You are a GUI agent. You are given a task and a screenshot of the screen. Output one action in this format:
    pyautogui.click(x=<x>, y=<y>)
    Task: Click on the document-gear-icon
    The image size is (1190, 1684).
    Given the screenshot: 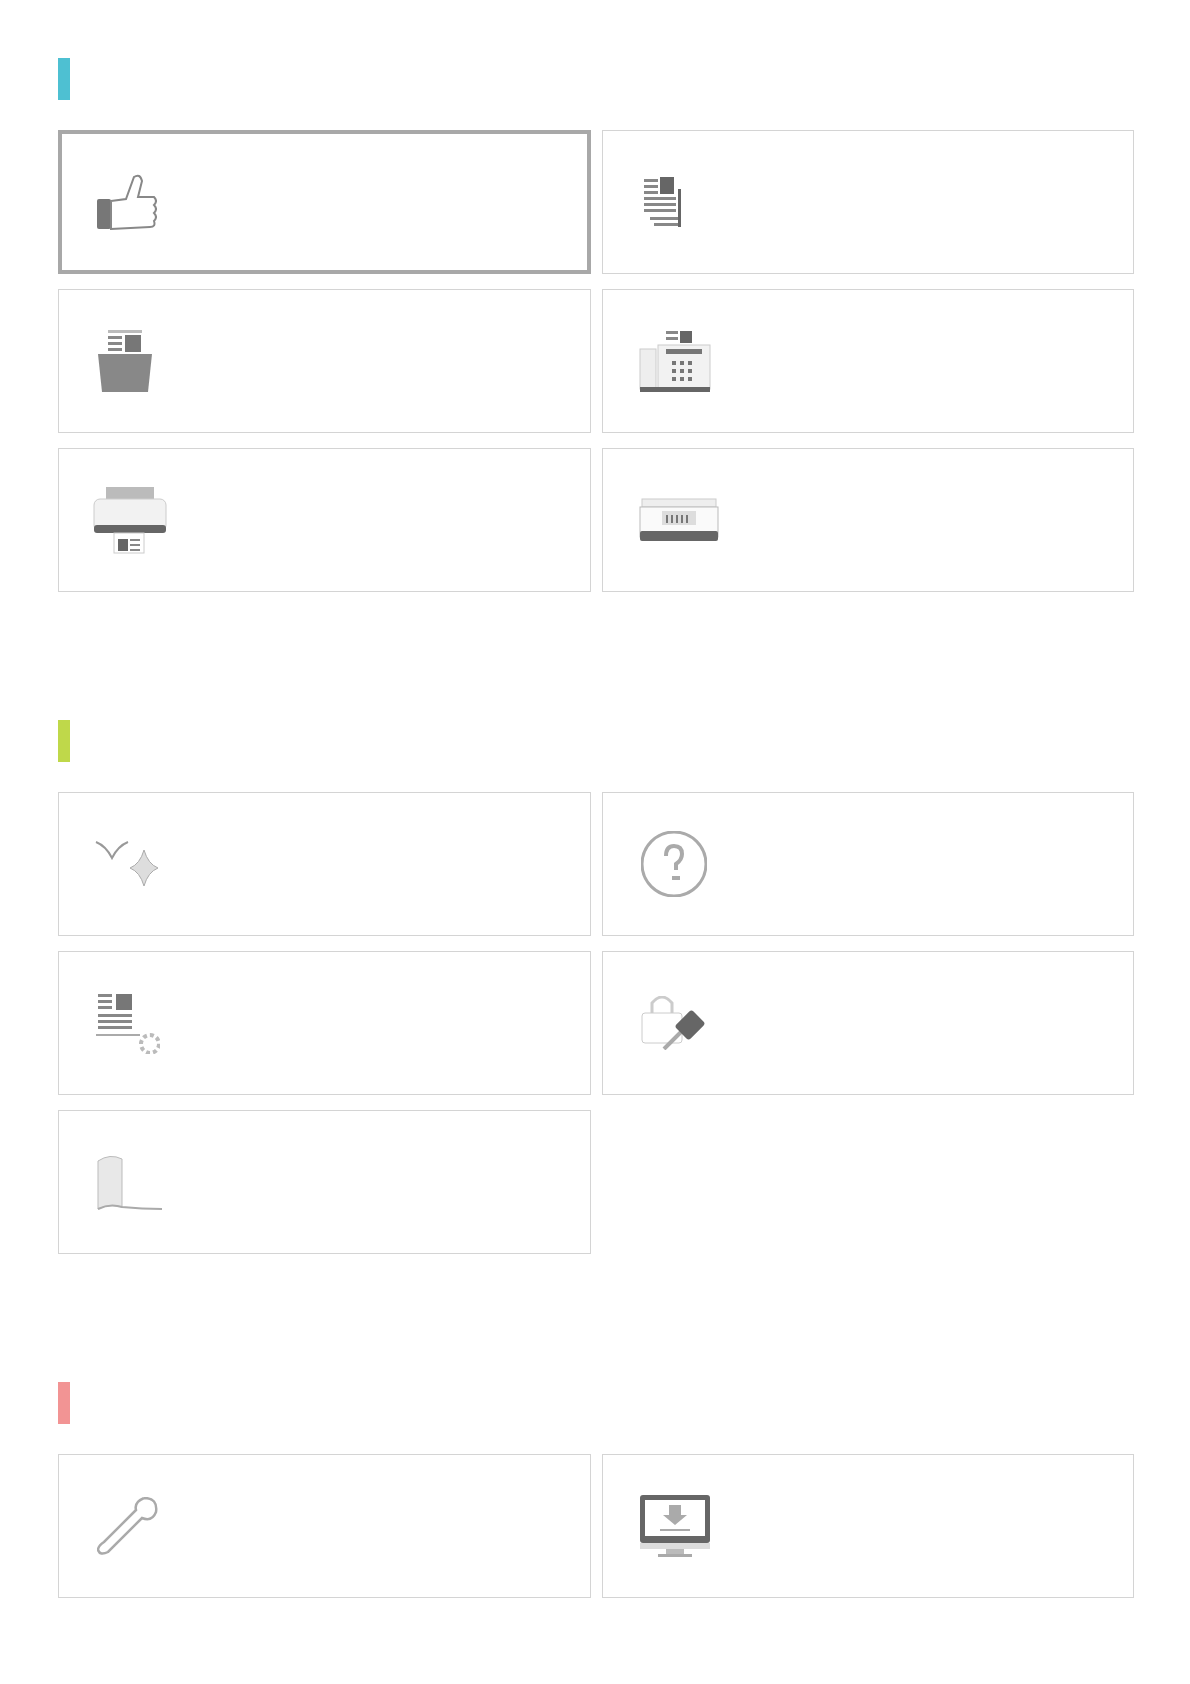 What is the action you would take?
    pyautogui.click(x=127, y=1023)
    